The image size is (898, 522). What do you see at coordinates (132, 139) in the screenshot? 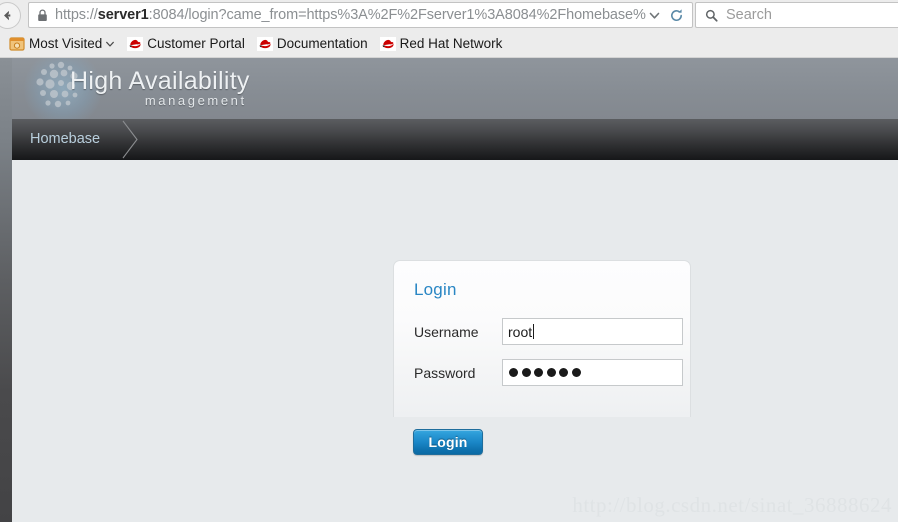
I see `chevron-right-icon` at bounding box center [132, 139].